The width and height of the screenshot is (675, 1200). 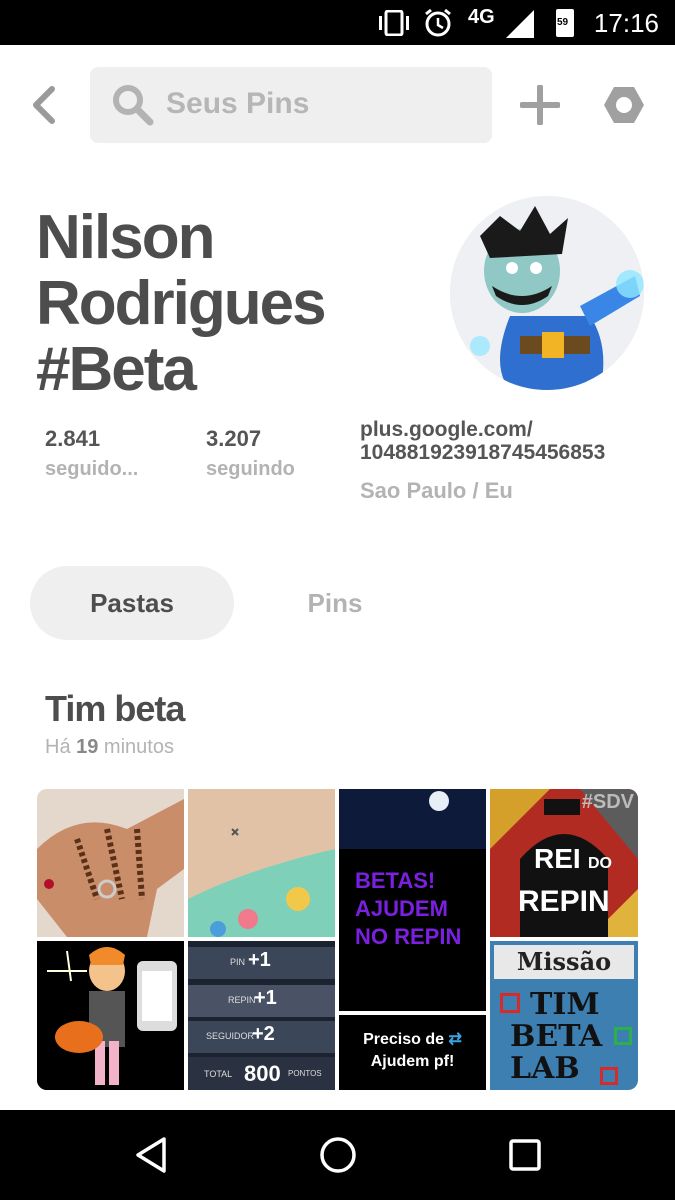 I want to click on missao-banner: Missão, so click(x=564, y=962).